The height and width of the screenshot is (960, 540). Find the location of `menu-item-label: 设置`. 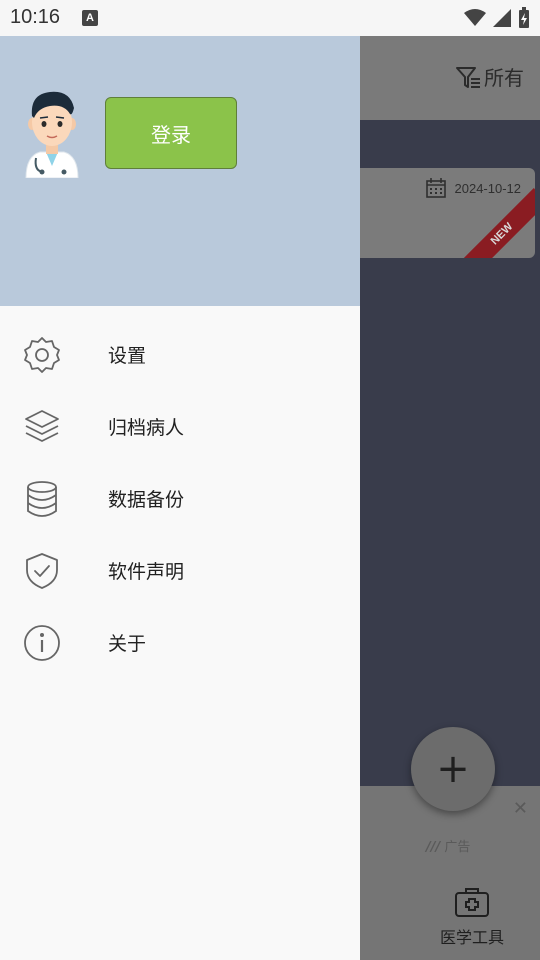

menu-item-label: 设置 is located at coordinates (127, 356).